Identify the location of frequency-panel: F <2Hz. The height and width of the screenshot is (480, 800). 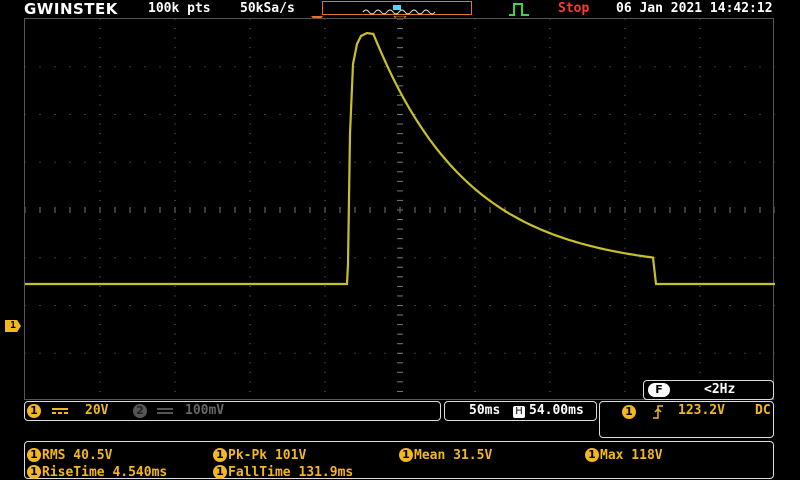
(708, 390).